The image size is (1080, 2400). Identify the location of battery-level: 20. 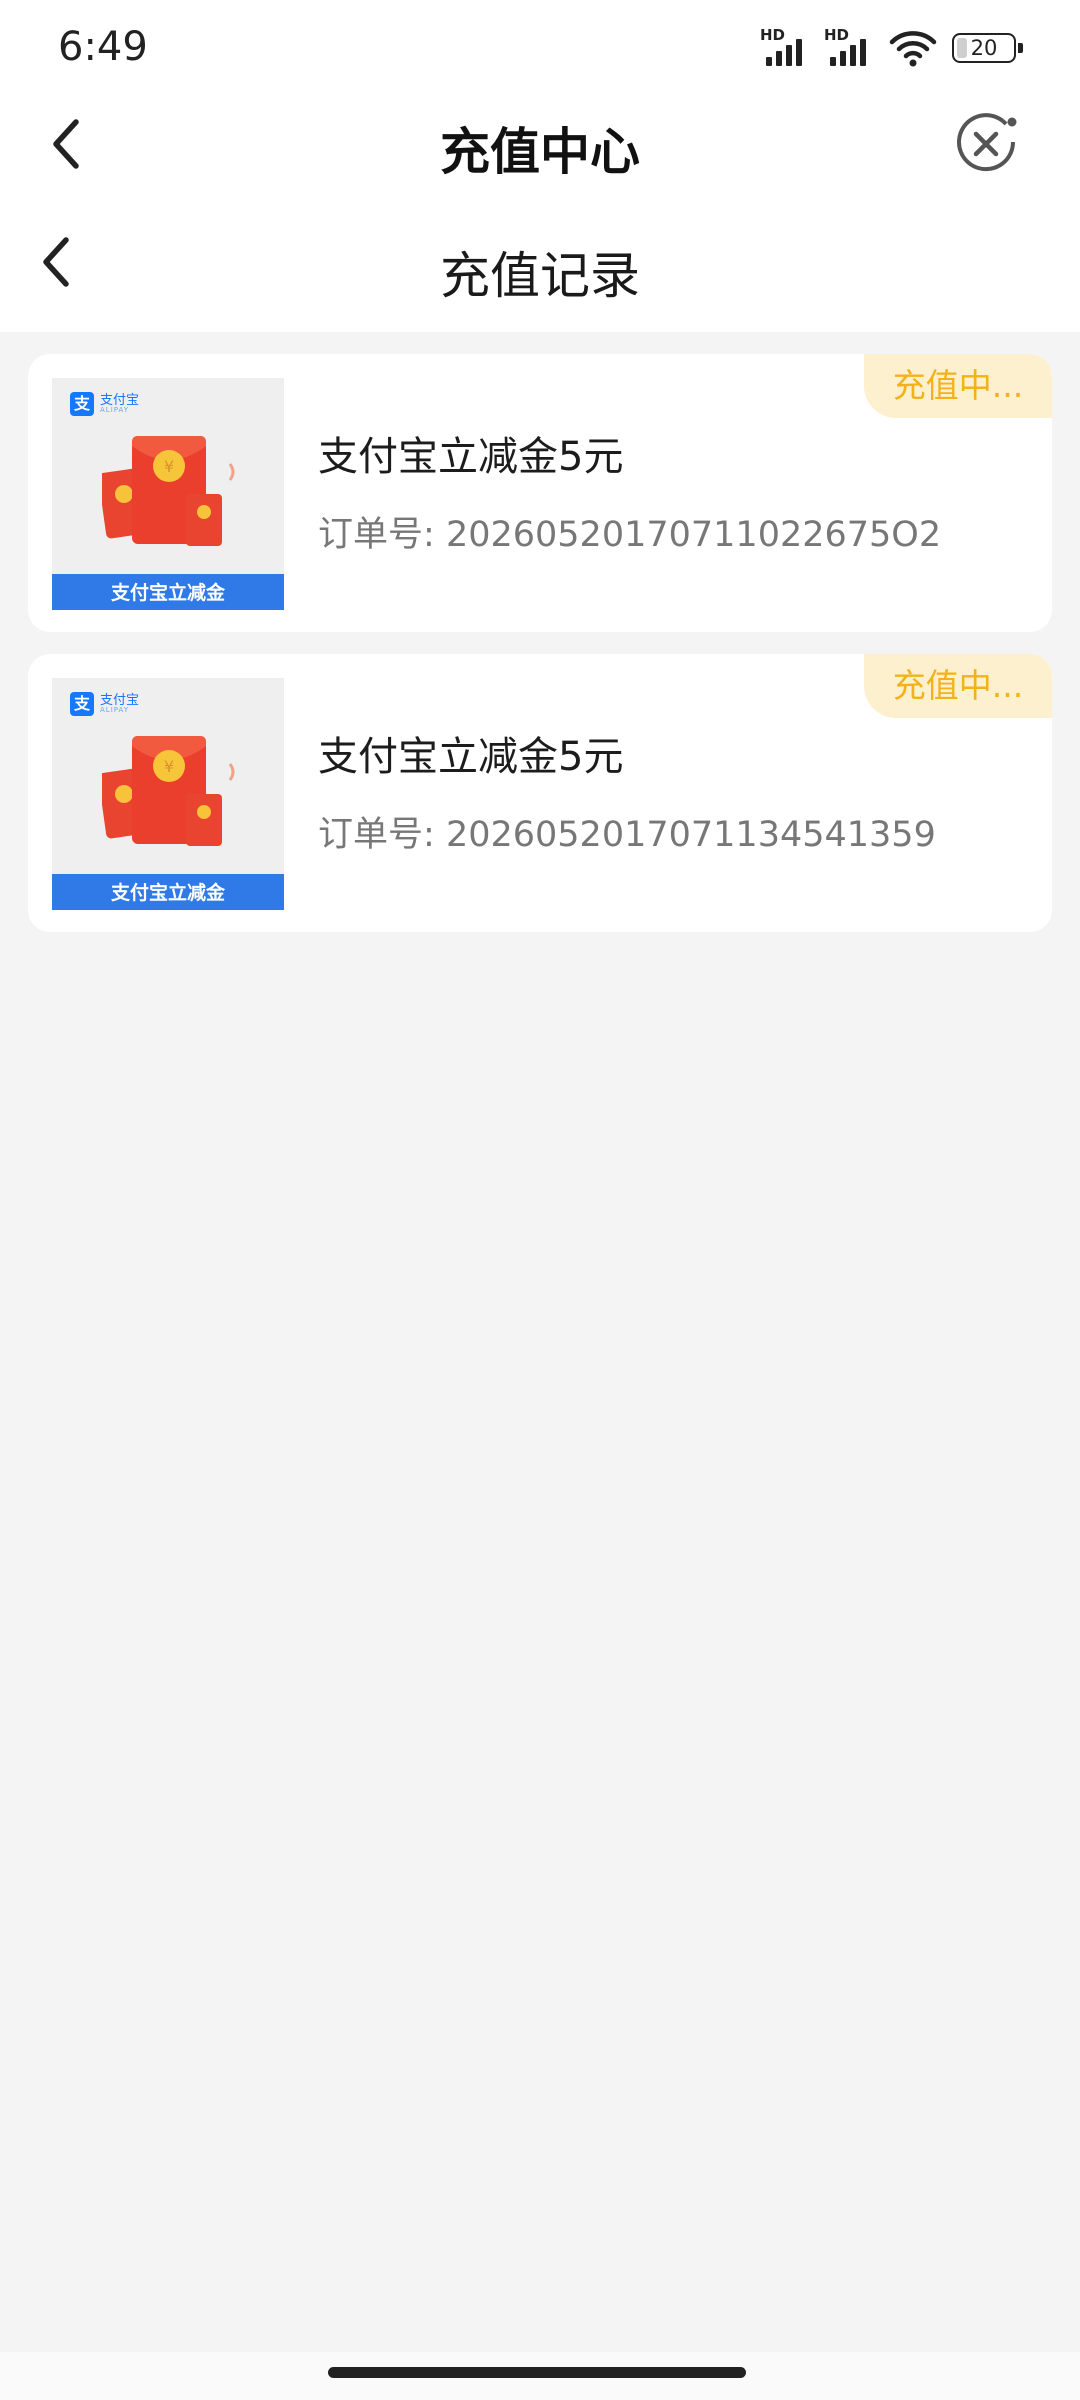
(984, 48).